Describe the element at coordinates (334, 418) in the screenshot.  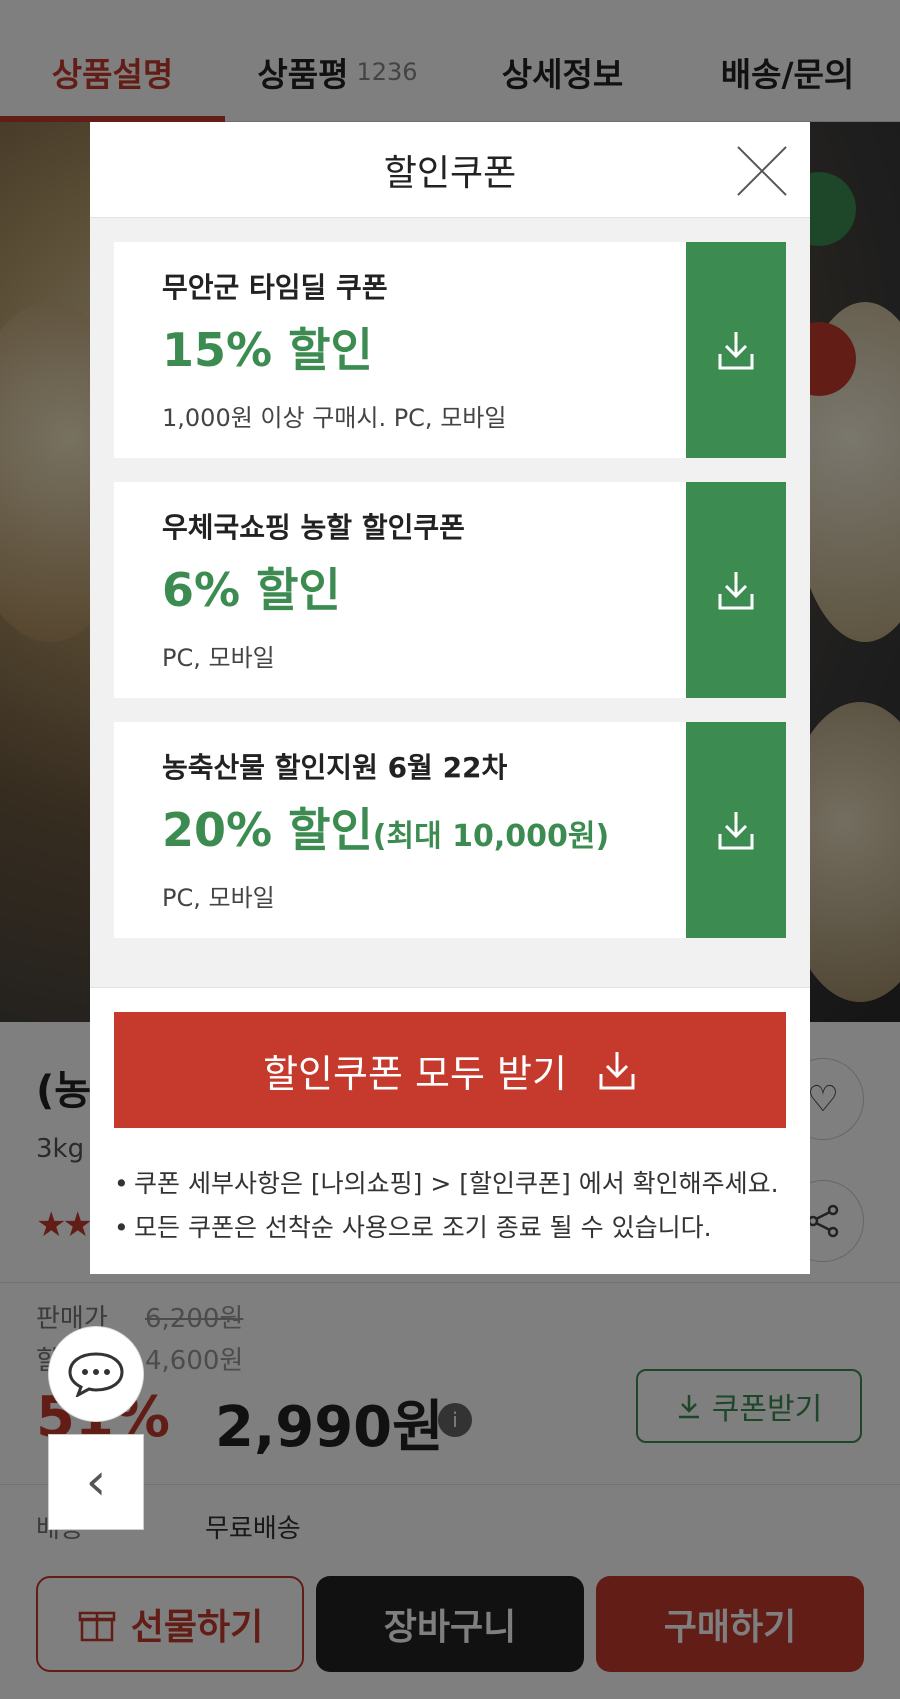
I see `coupon-condition: 1,000원 이상 구매시. PC, 모바일` at that location.